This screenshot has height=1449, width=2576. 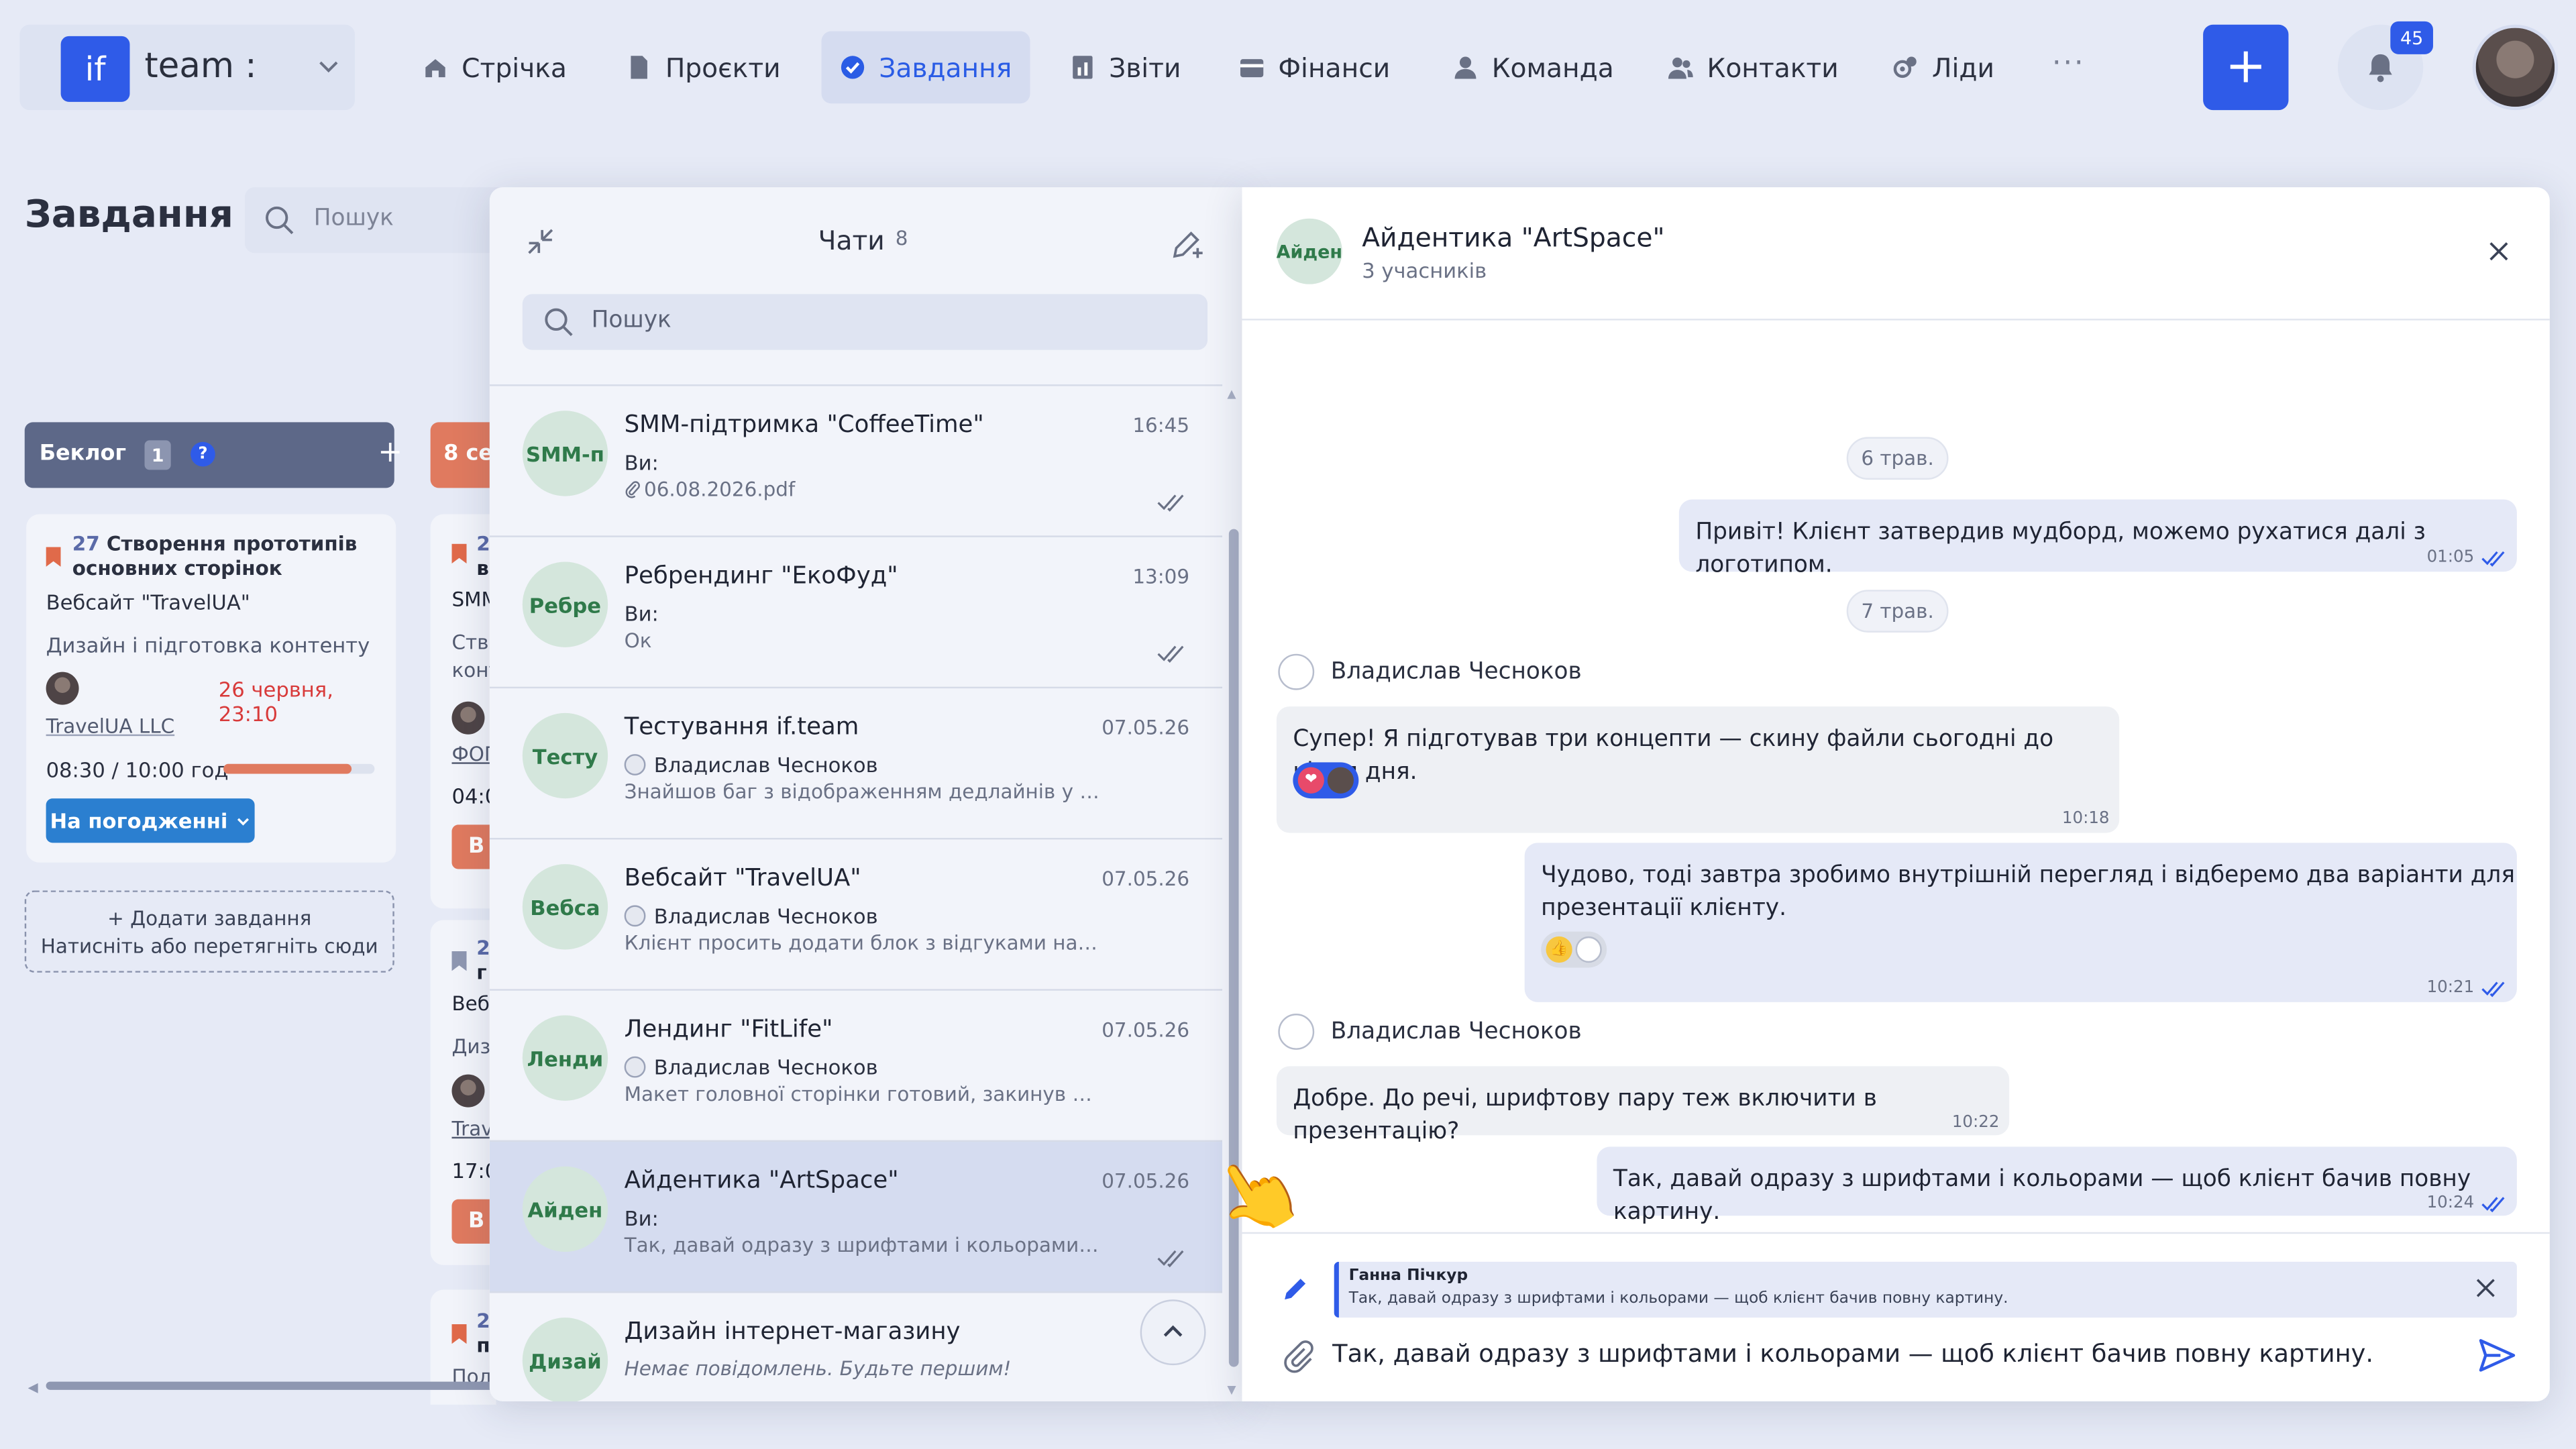 I want to click on task-fragment: п, so click(x=483, y=1345).